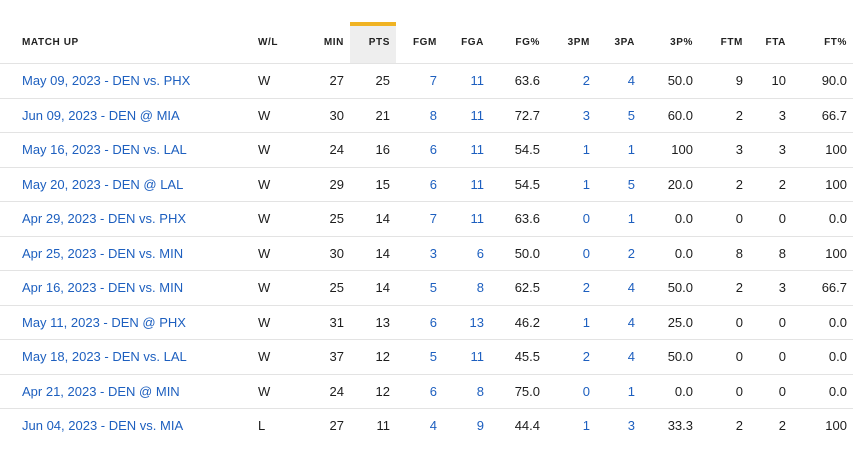 The height and width of the screenshot is (476, 853). Describe the element at coordinates (328, 356) in the screenshot. I see `min-cell: 37` at that location.